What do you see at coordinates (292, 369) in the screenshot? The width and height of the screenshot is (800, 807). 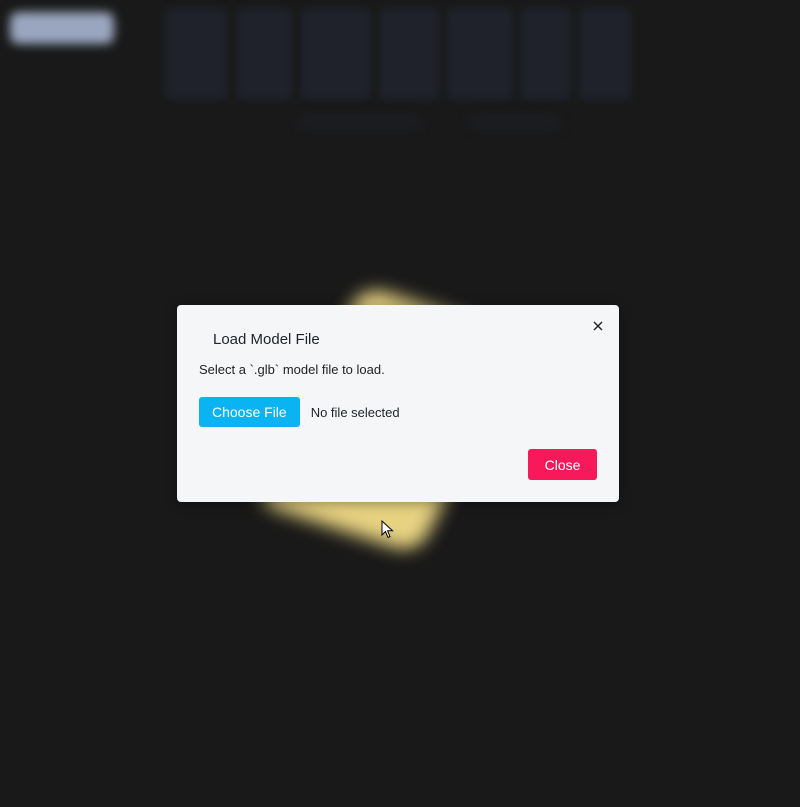 I see `dialog-description: Select a `.glb` model file to load.` at bounding box center [292, 369].